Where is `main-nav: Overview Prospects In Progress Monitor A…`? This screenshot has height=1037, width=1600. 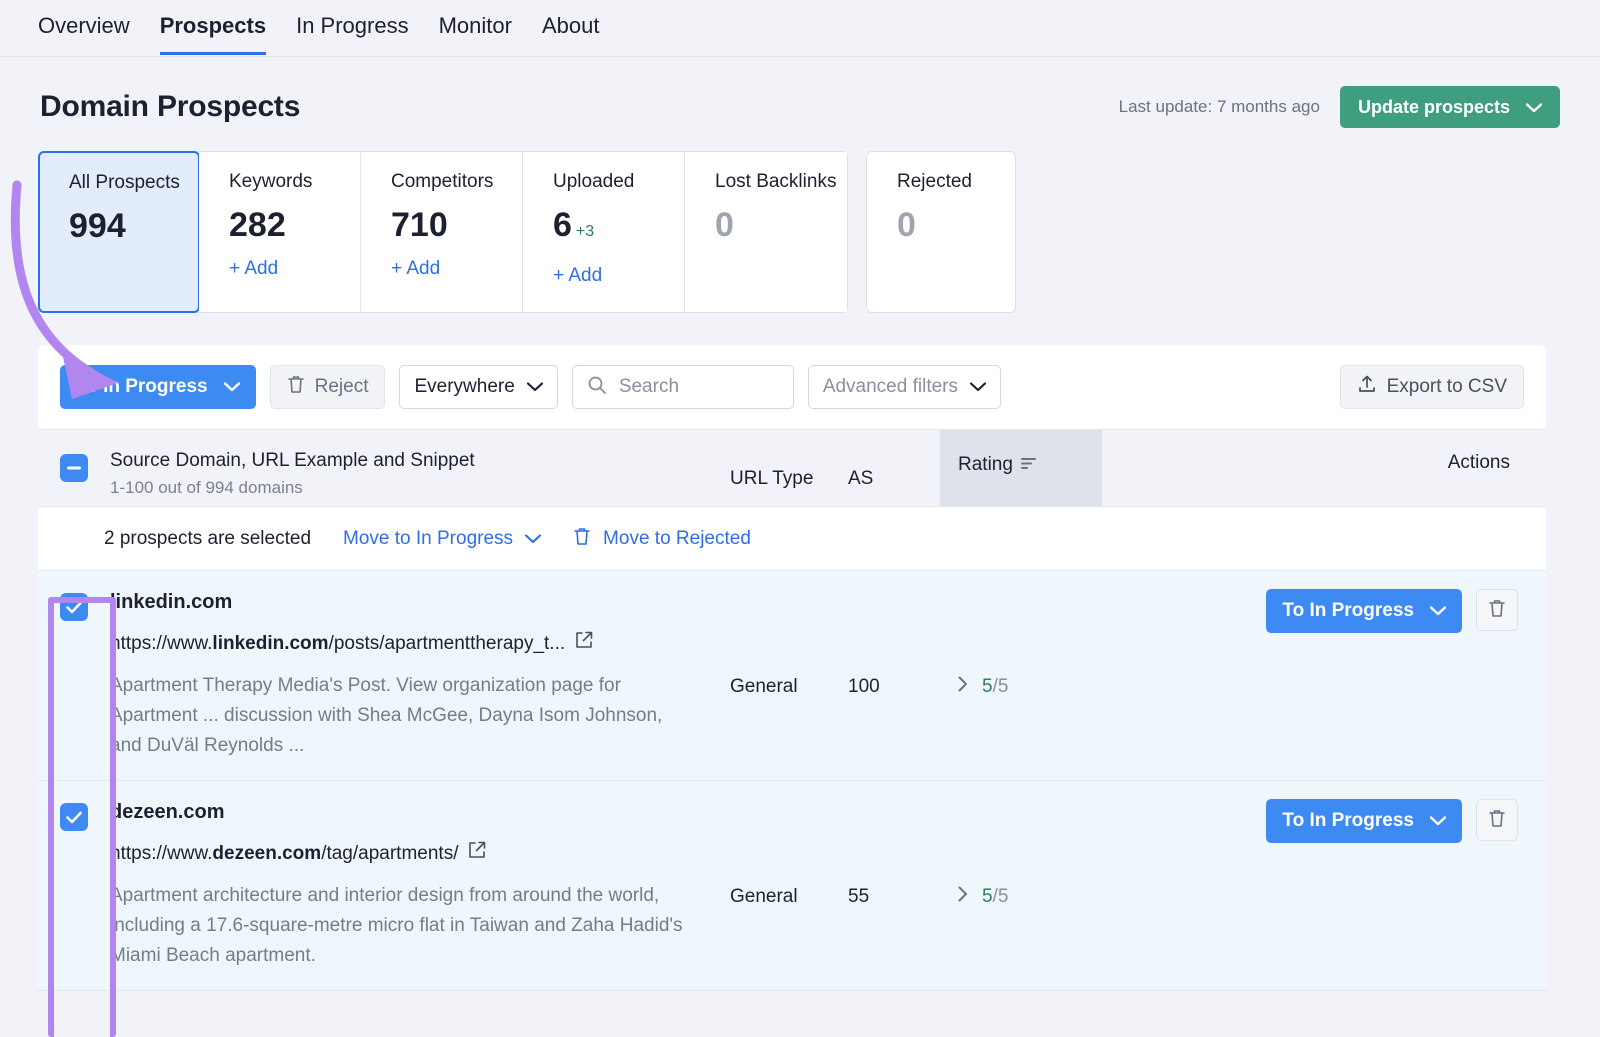
main-nav: Overview Prospects In Progress Monitor A… is located at coordinates (800, 28).